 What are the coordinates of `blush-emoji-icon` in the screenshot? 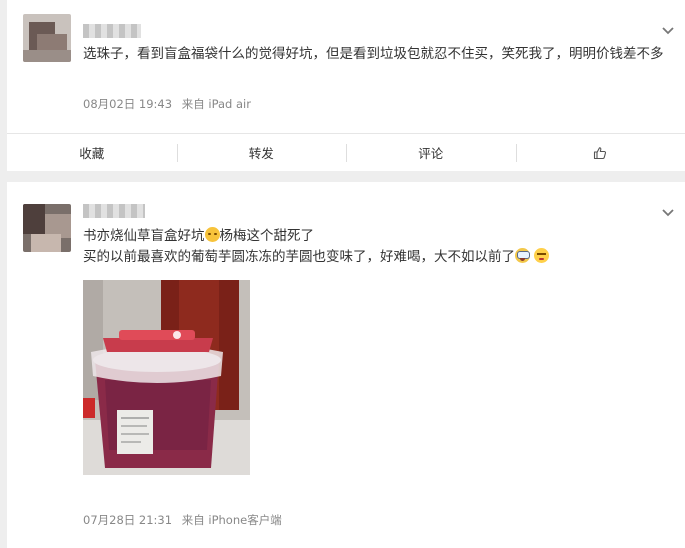 It's located at (212, 234).